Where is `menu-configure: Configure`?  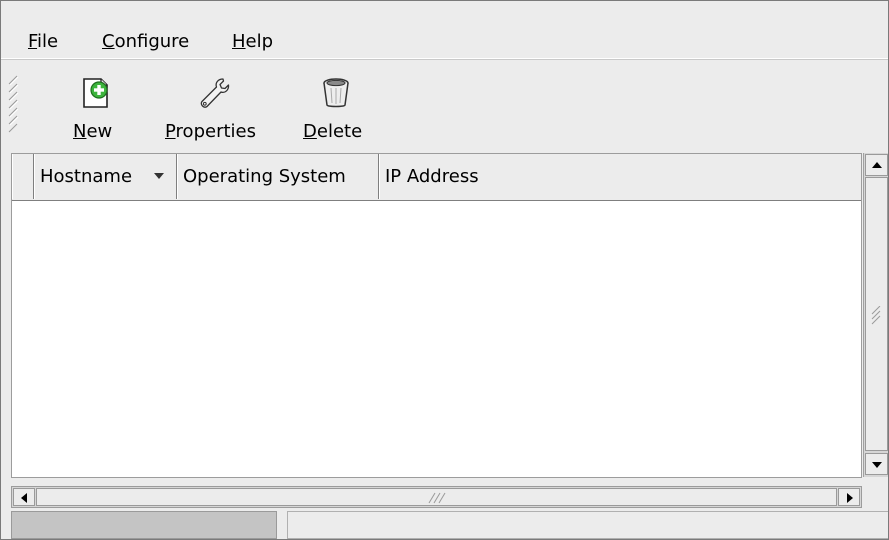
menu-configure: Configure is located at coordinates (145, 42).